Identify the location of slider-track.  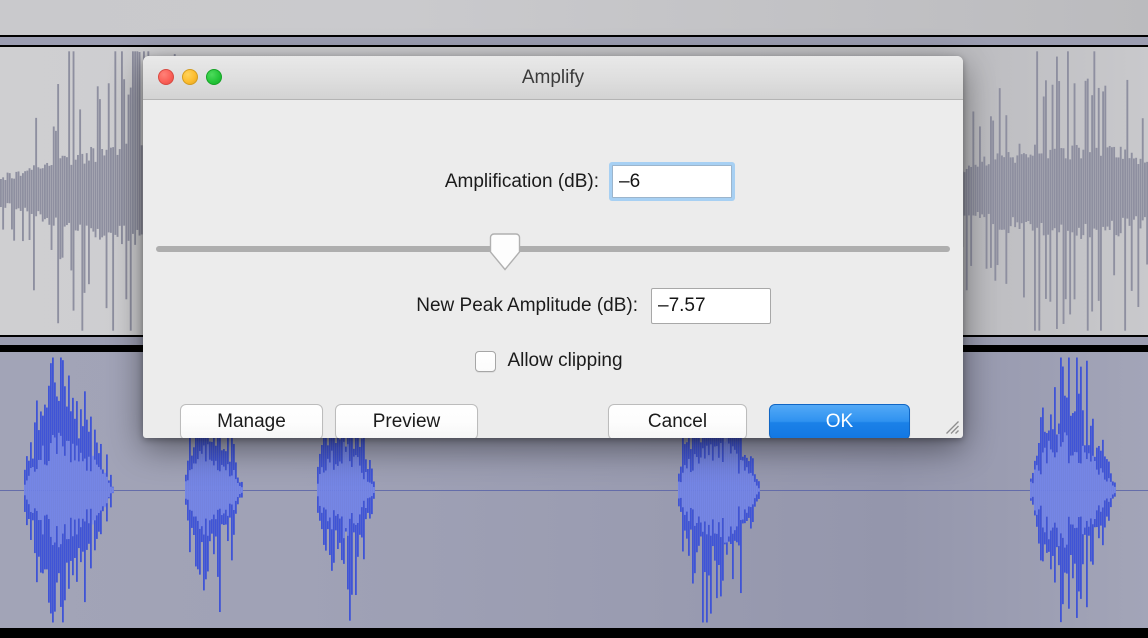
(553, 249).